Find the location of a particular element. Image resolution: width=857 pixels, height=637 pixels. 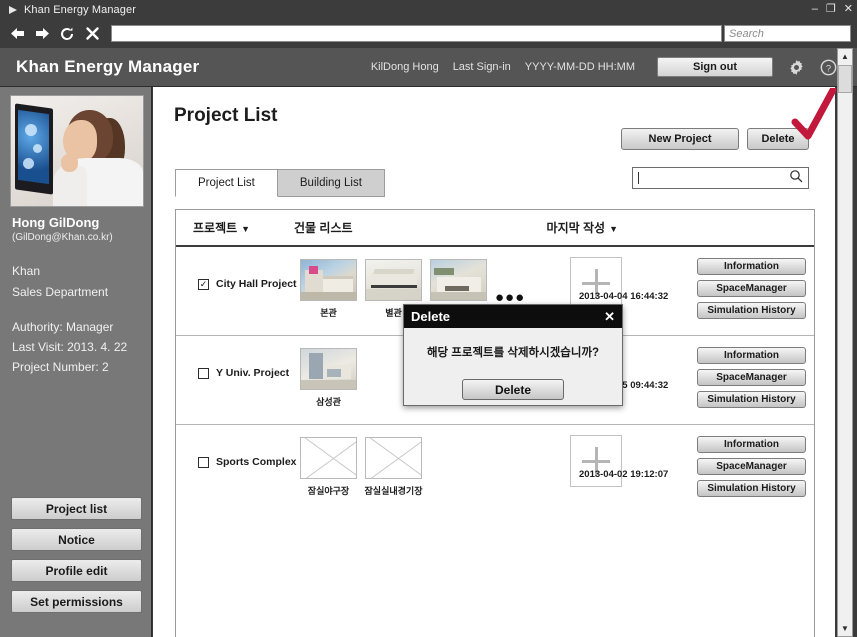

sign-out-button: Sign out is located at coordinates (715, 67).